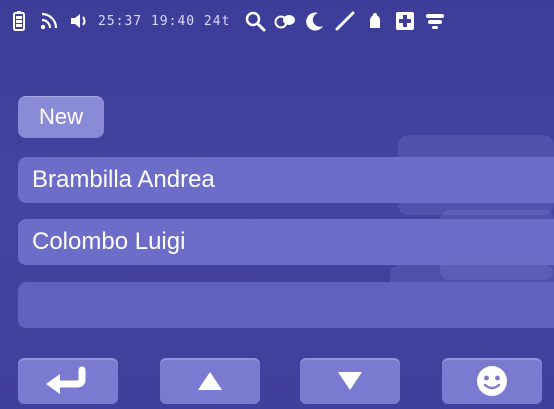 The width and height of the screenshot is (554, 409). Describe the element at coordinates (49, 21) in the screenshot. I see `wifi-icon` at that location.